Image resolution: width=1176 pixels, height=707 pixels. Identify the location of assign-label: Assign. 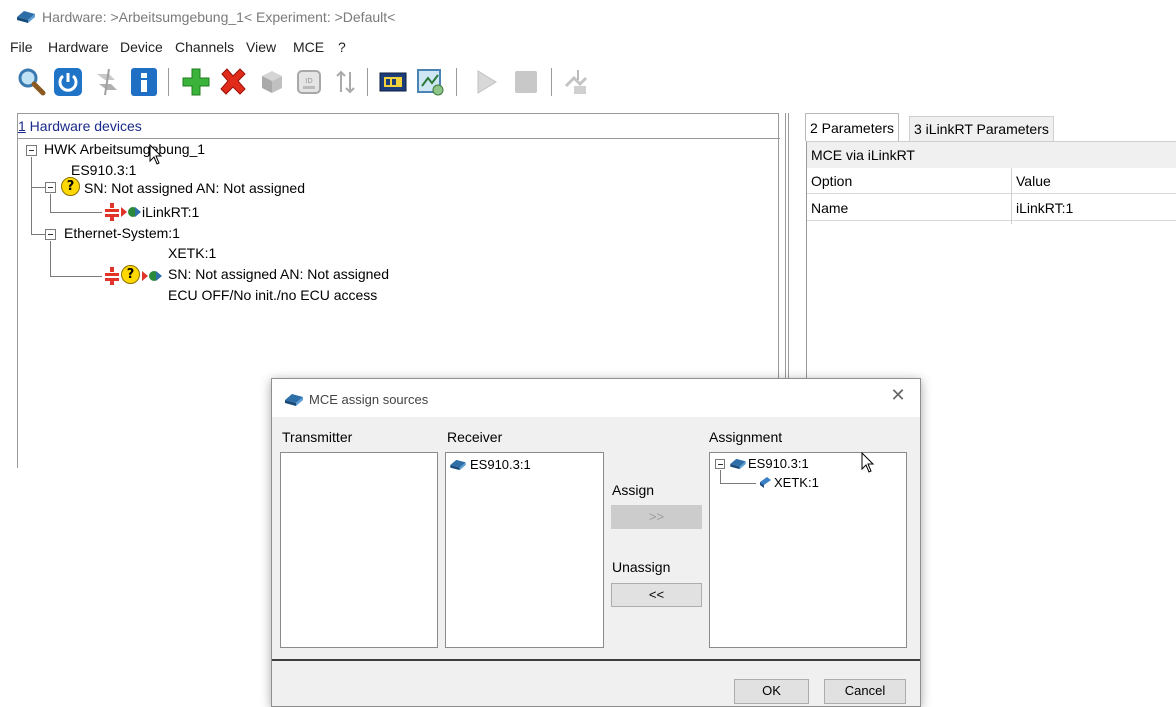
(633, 490).